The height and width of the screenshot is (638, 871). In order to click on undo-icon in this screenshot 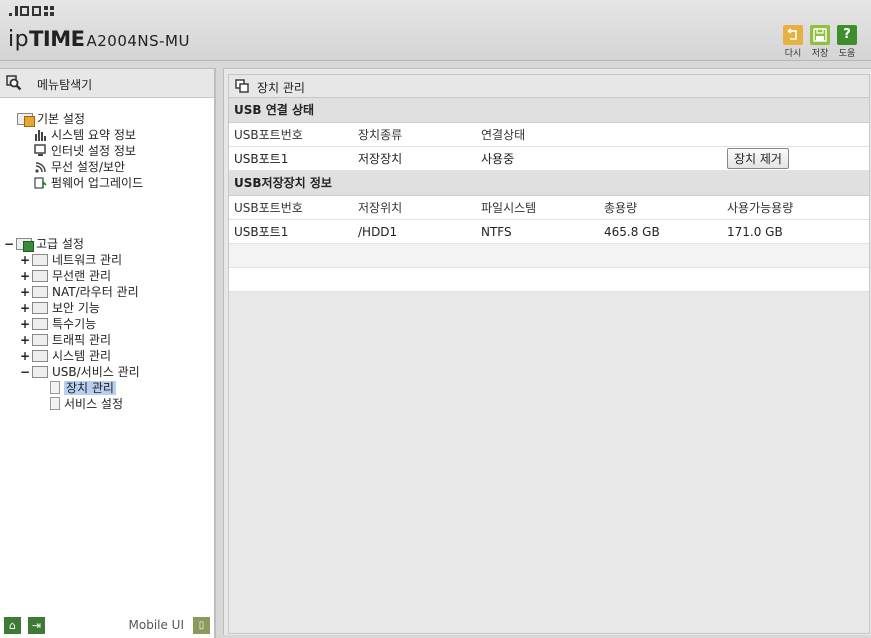, I will do `click(793, 35)`.